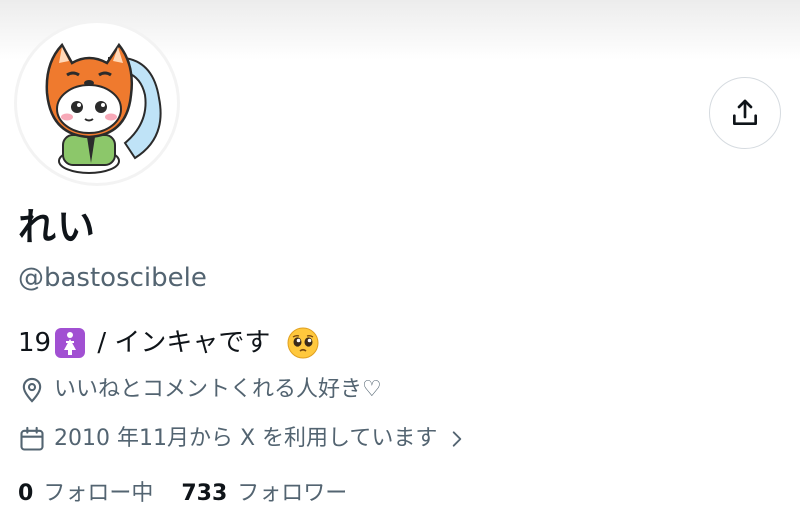 The height and width of the screenshot is (515, 800). I want to click on calendar-icon, so click(32, 438).